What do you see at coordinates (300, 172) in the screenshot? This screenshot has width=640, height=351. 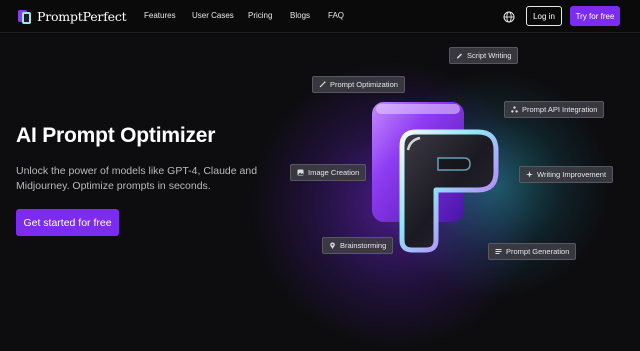 I see `image-icon` at bounding box center [300, 172].